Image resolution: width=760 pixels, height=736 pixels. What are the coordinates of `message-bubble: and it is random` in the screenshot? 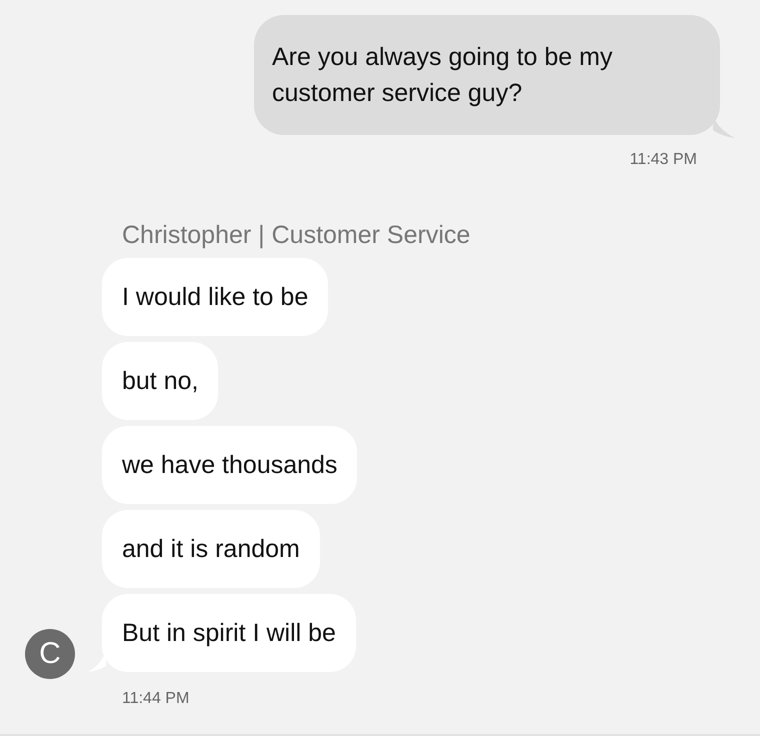 It's located at (211, 549).